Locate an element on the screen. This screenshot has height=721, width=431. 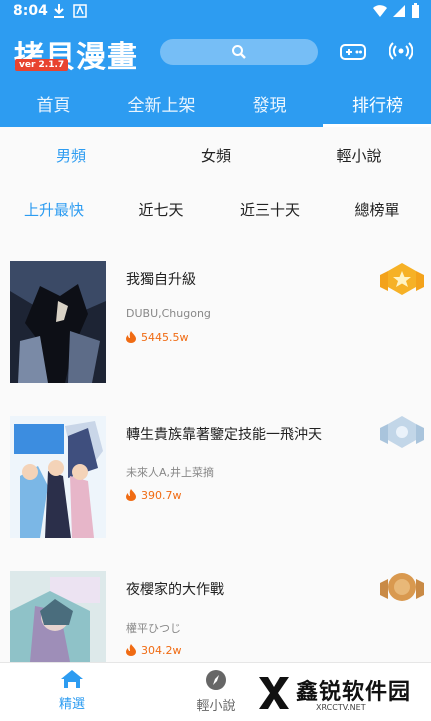
search-bar is located at coordinates (239, 52).